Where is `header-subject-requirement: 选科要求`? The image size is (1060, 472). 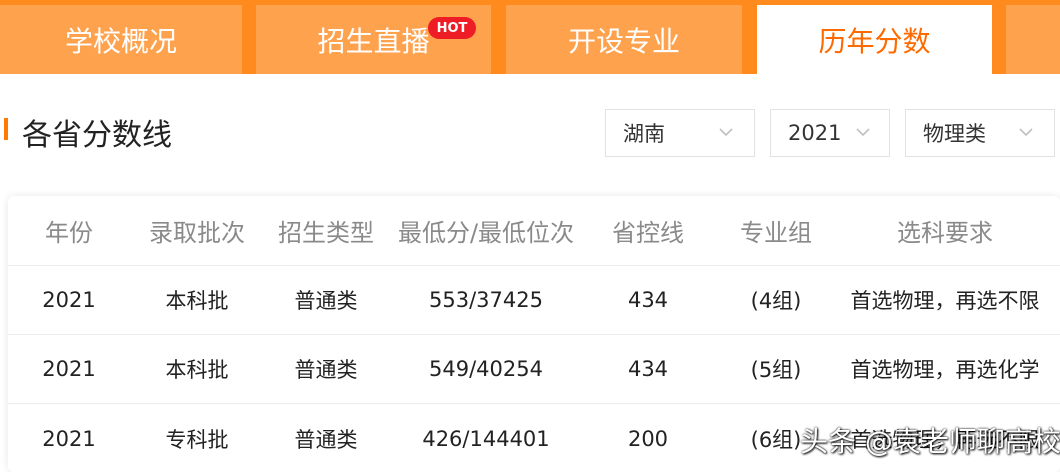
header-subject-requirement: 选科要求 is located at coordinates (945, 233).